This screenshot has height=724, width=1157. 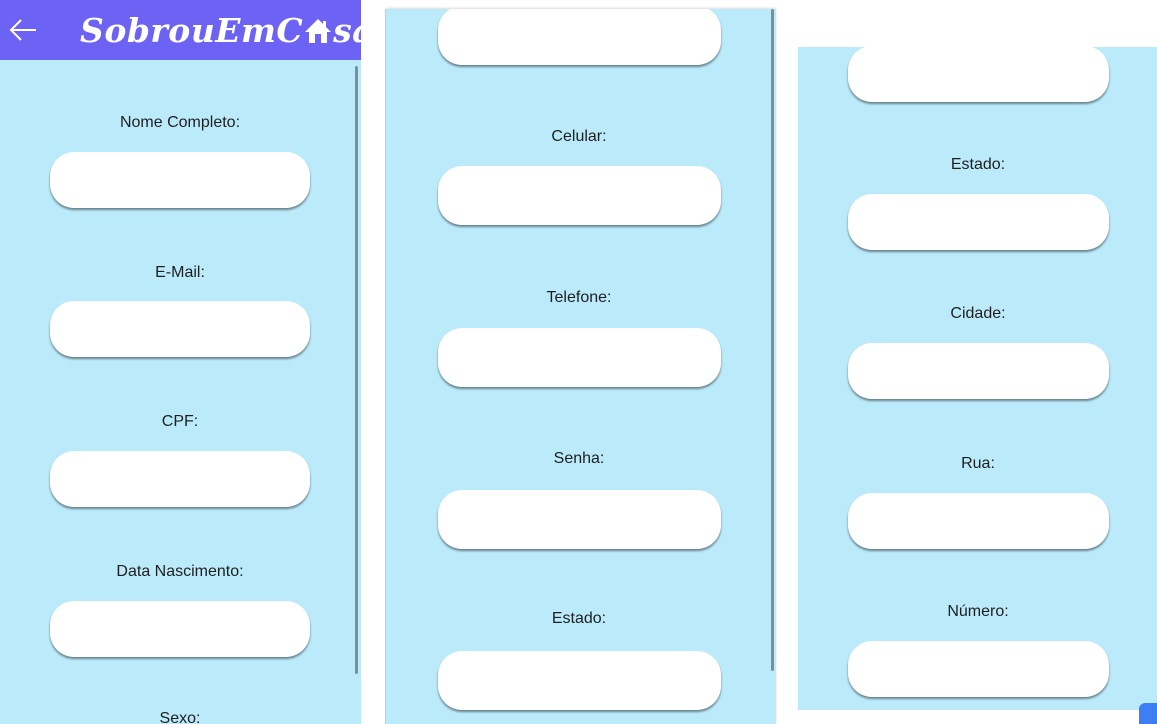 What do you see at coordinates (978, 669) in the screenshot?
I see `number-input` at bounding box center [978, 669].